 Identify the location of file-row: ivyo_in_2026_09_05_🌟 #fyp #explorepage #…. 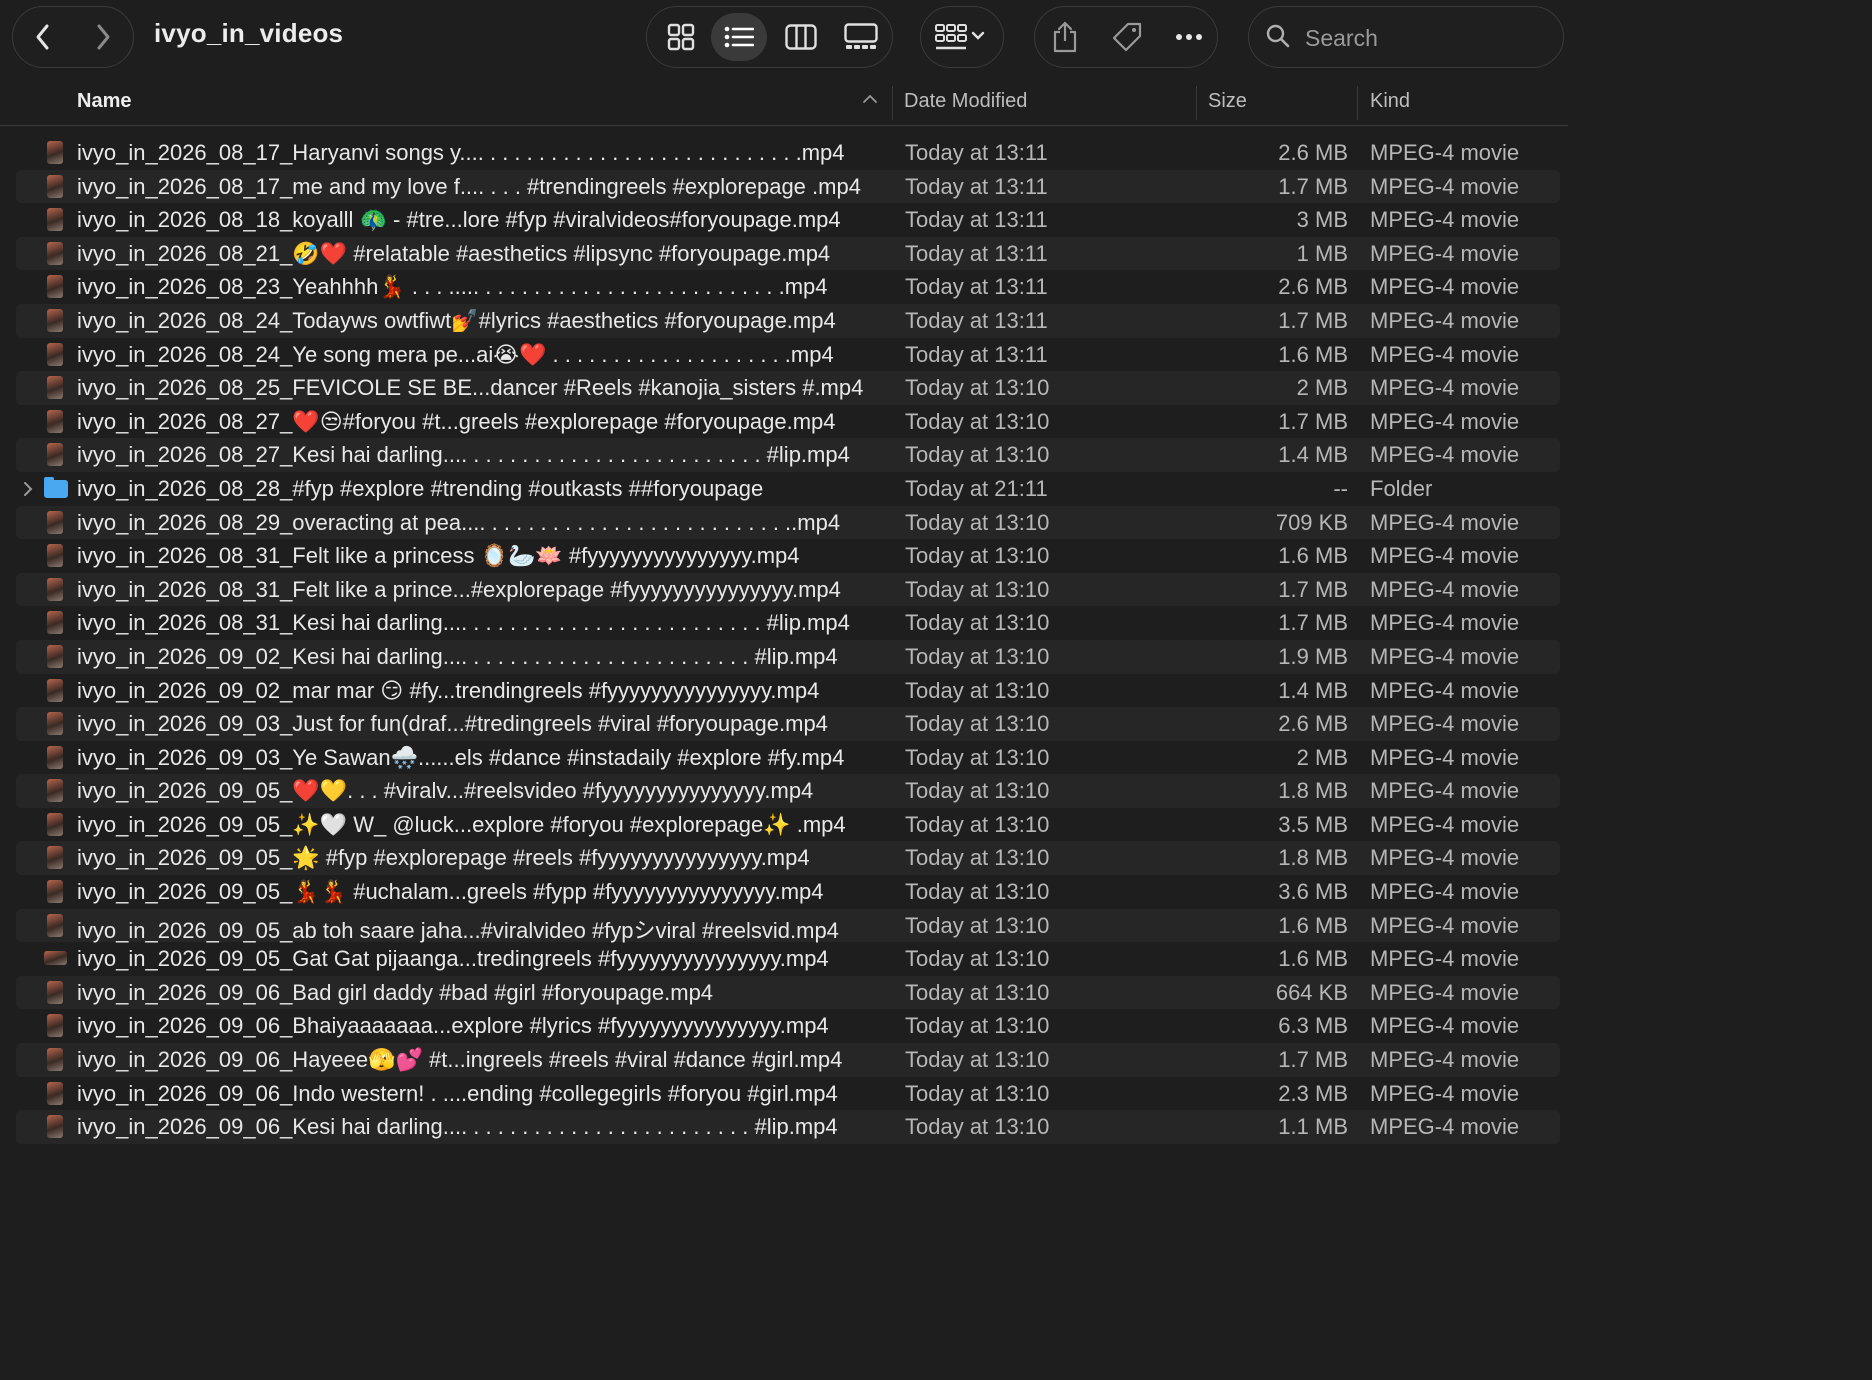
(784, 858).